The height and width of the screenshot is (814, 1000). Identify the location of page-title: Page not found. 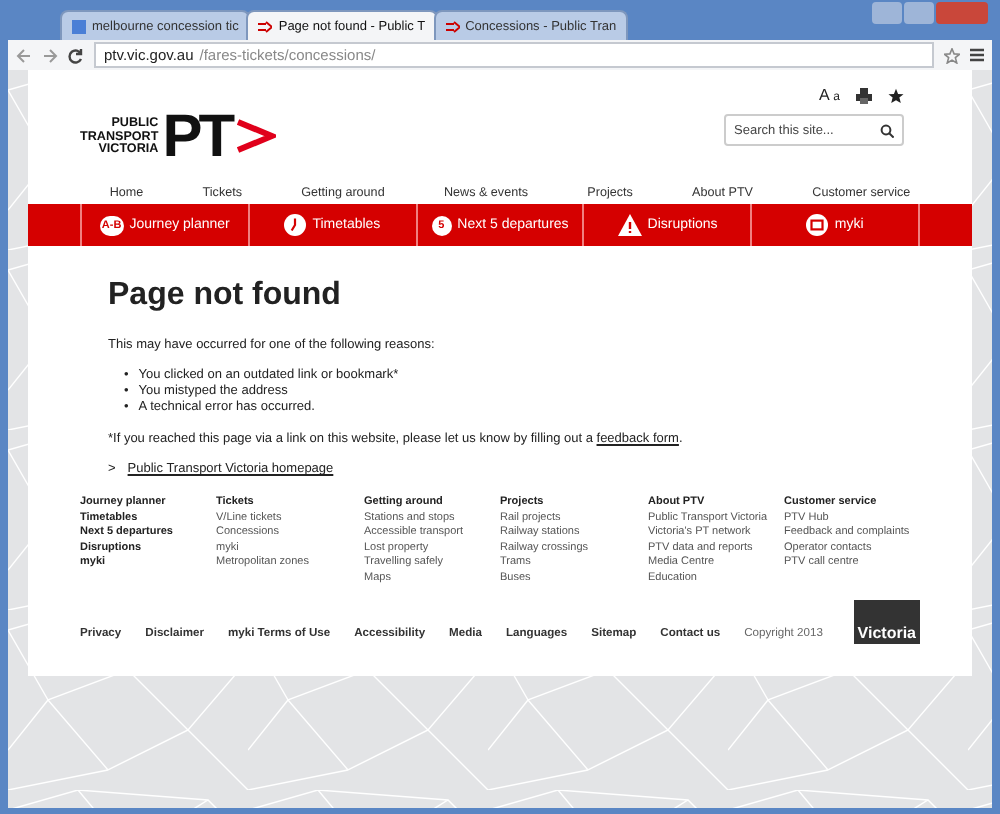
(225, 296).